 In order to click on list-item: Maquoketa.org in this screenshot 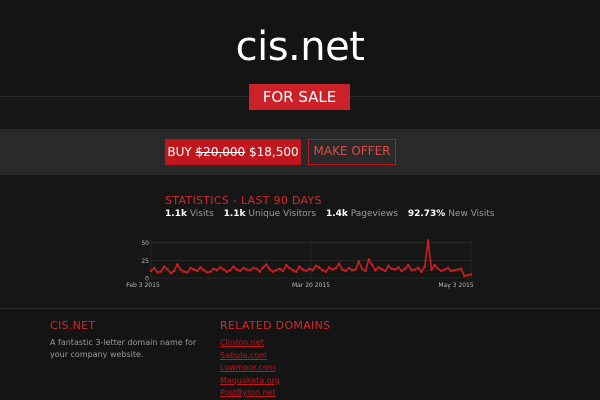, I will do `click(250, 381)`.